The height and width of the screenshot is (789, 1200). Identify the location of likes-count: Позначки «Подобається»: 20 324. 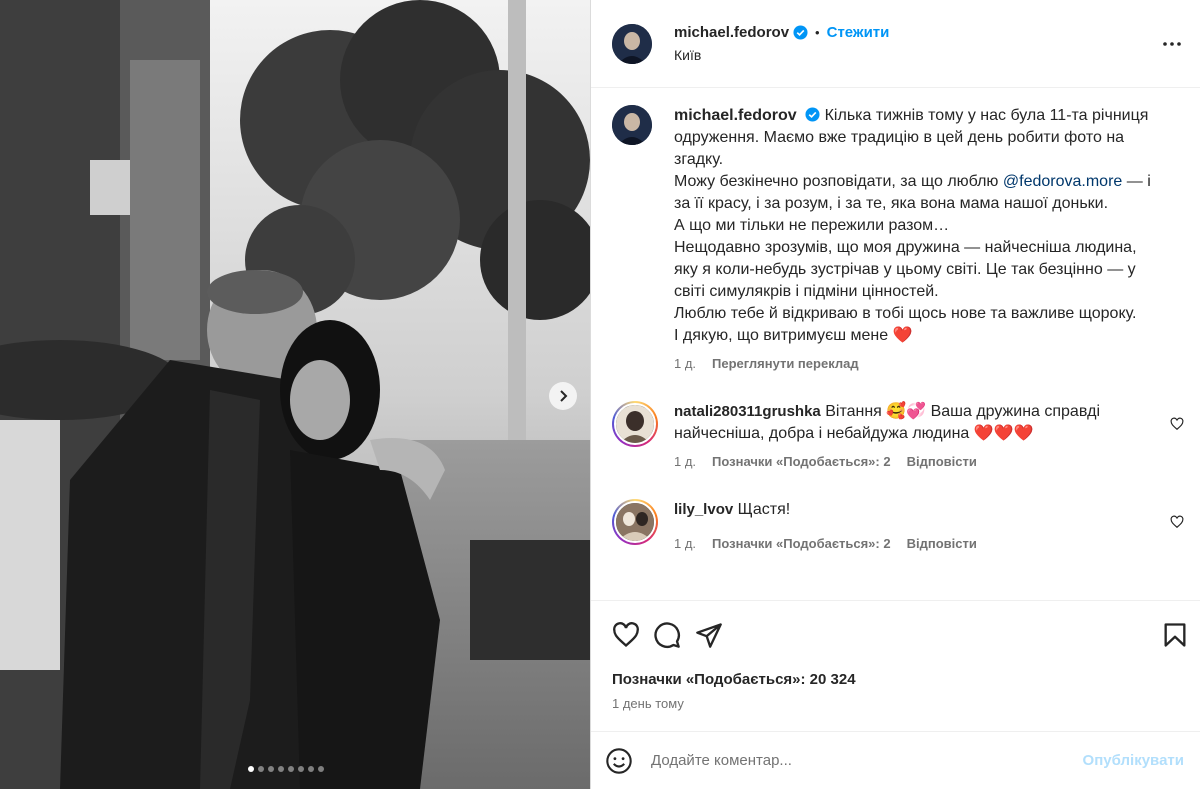
(734, 679).